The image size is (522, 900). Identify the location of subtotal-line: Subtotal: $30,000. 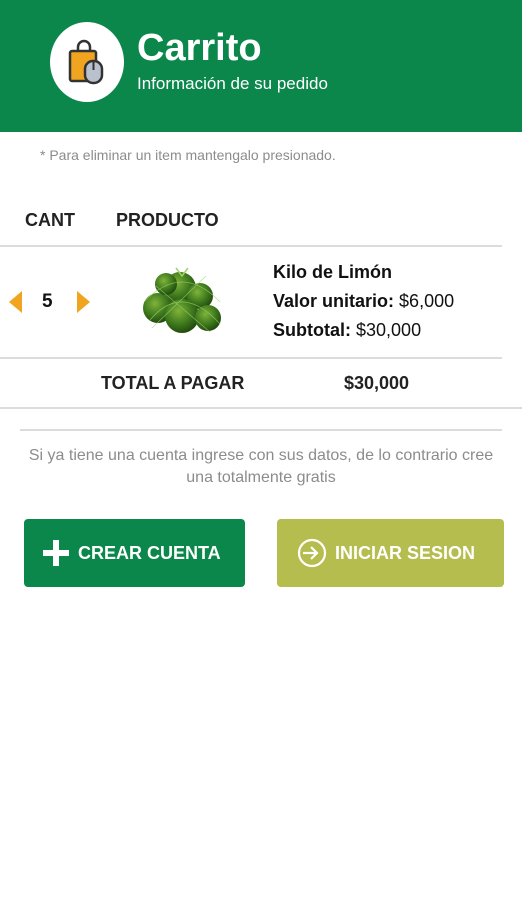
(347, 330).